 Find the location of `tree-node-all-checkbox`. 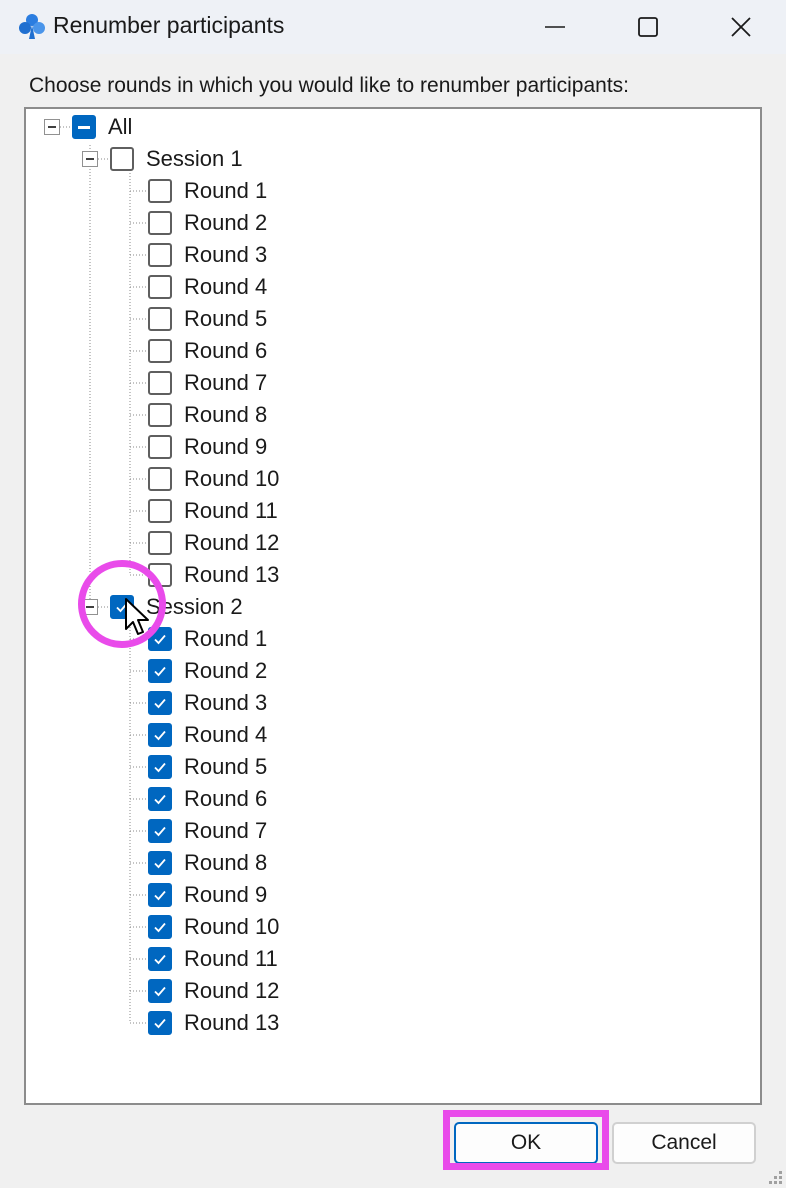

tree-node-all-checkbox is located at coordinates (84, 127).